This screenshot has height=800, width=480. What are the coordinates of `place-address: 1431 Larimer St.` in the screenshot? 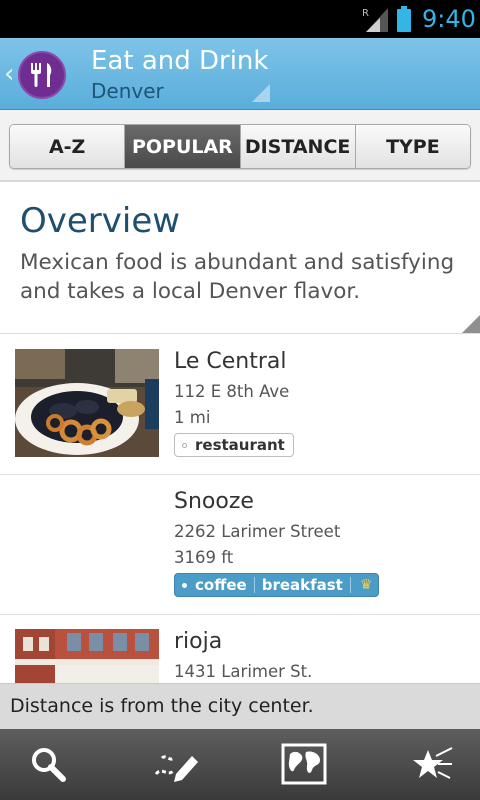 It's located at (243, 671).